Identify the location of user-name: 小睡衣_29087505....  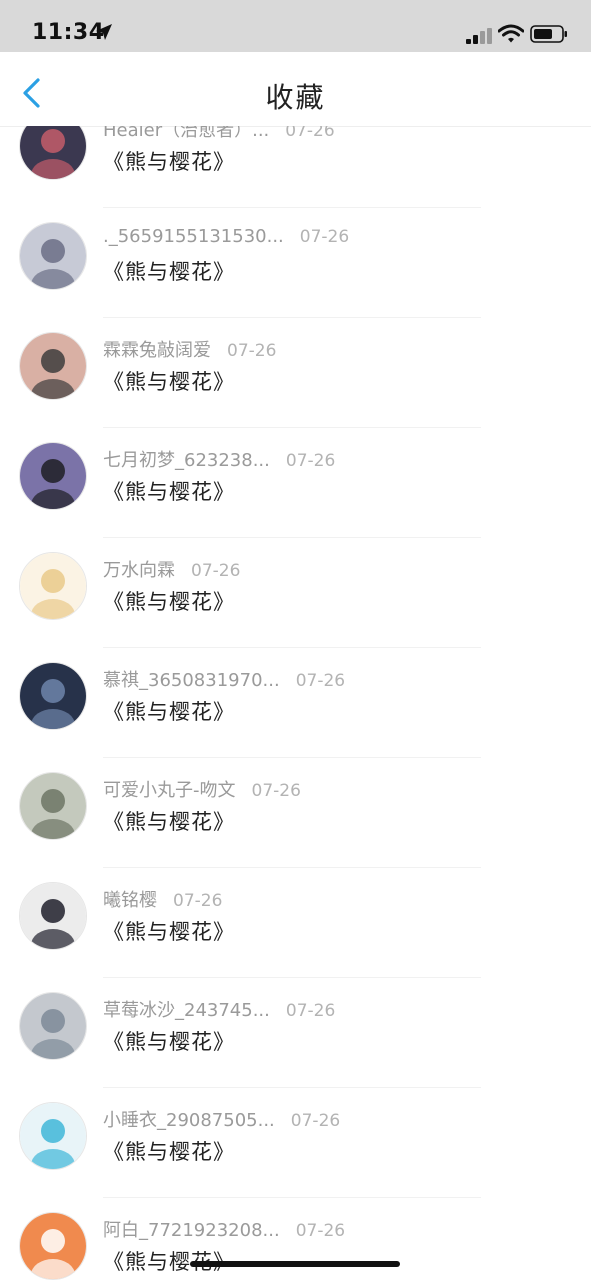
(189, 1120).